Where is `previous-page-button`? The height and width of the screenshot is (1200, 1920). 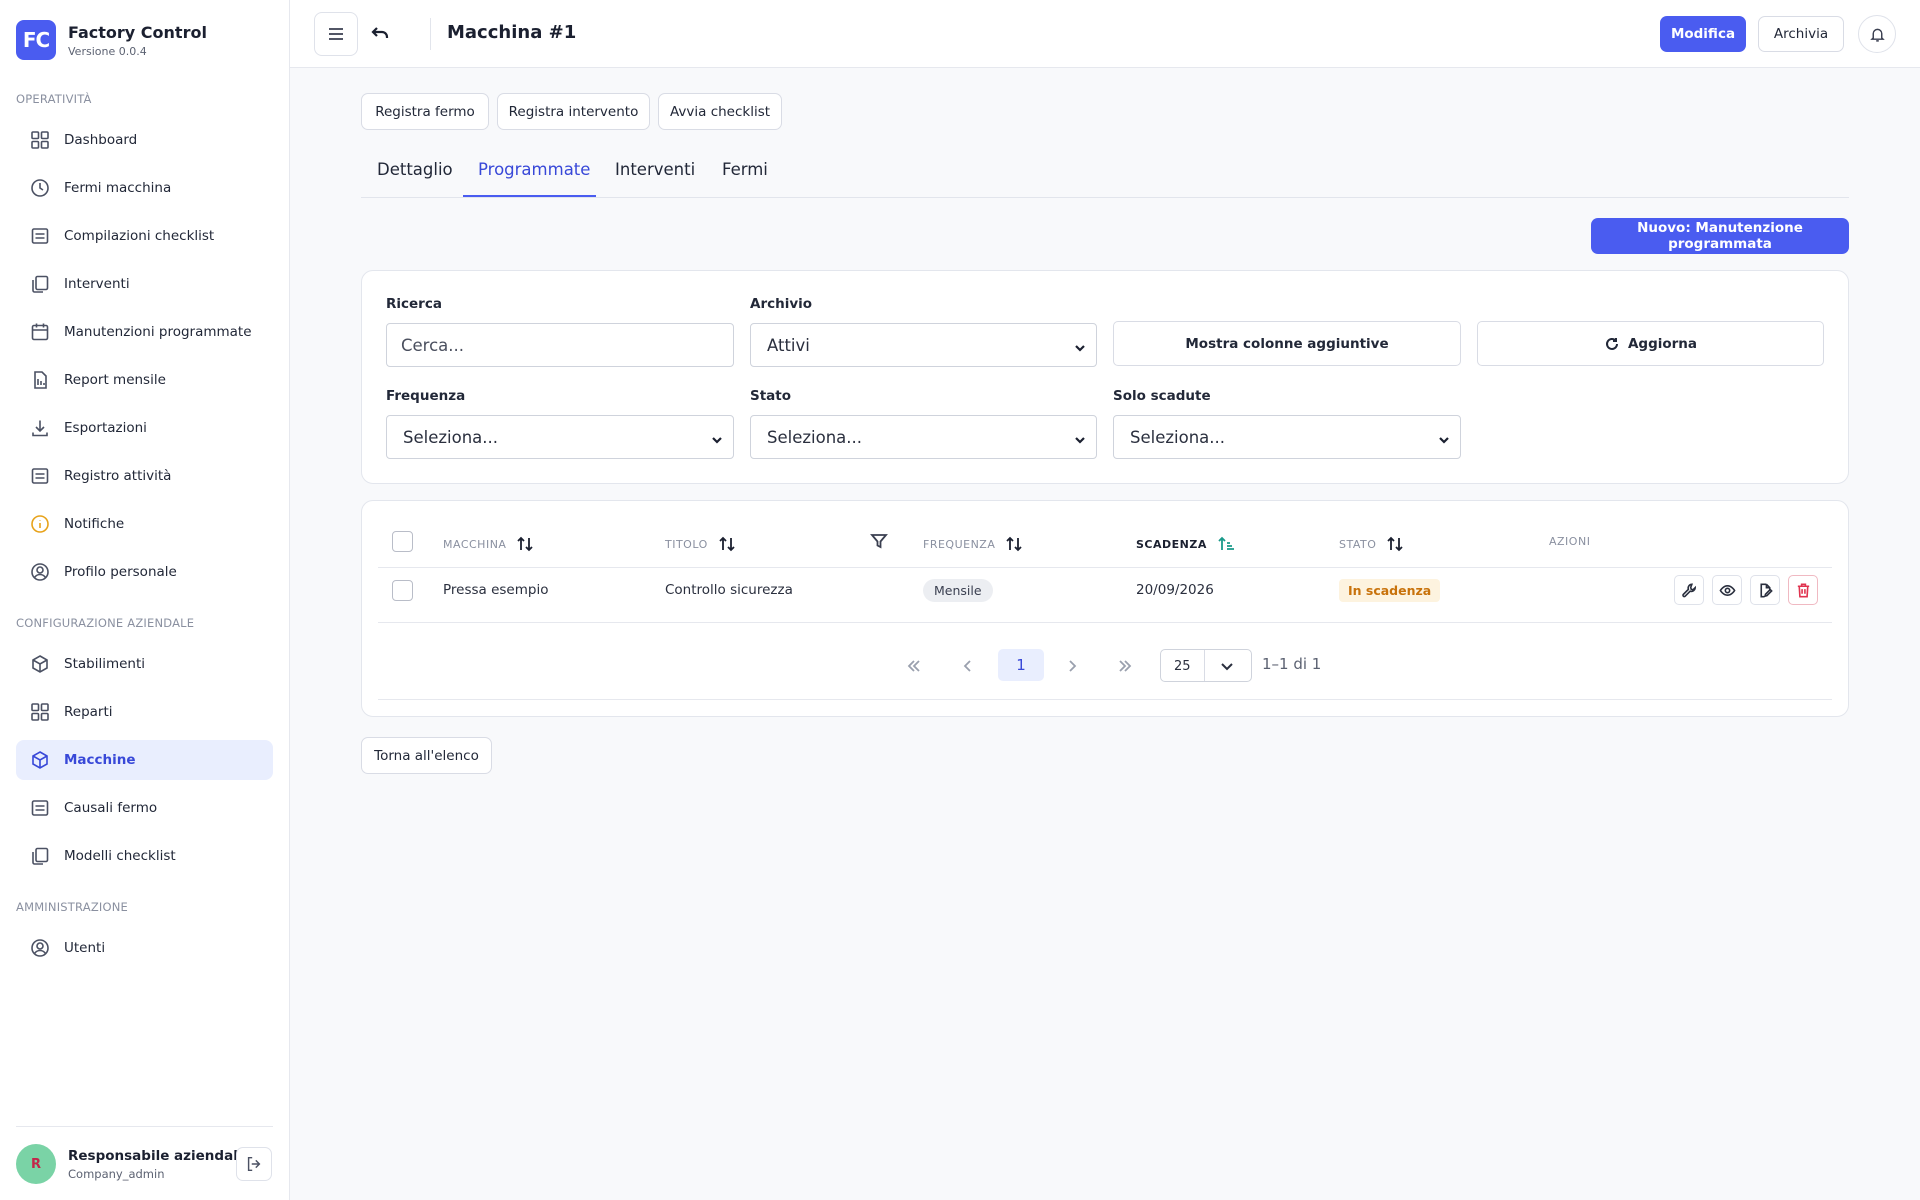
previous-page-button is located at coordinates (968, 666).